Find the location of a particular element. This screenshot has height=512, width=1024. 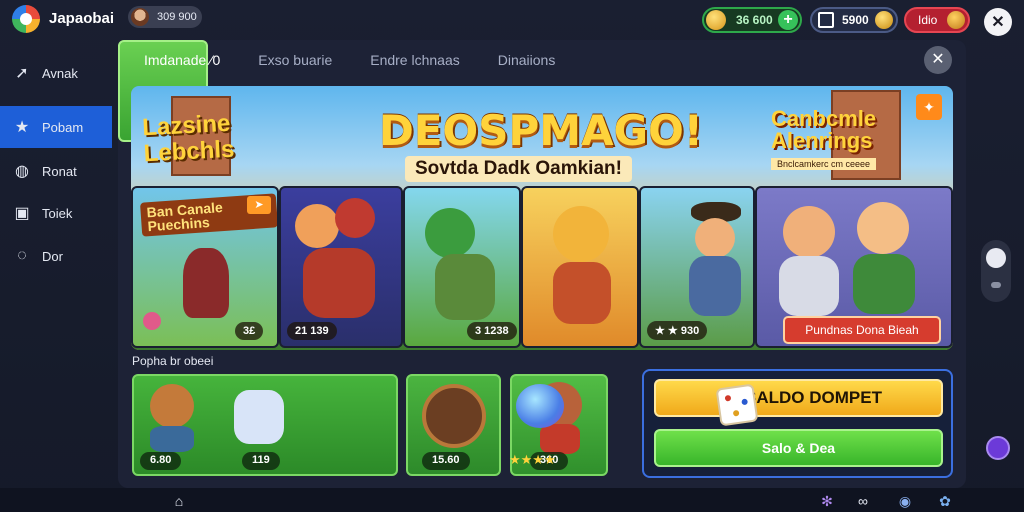

handle-icon is located at coordinates (996, 285).